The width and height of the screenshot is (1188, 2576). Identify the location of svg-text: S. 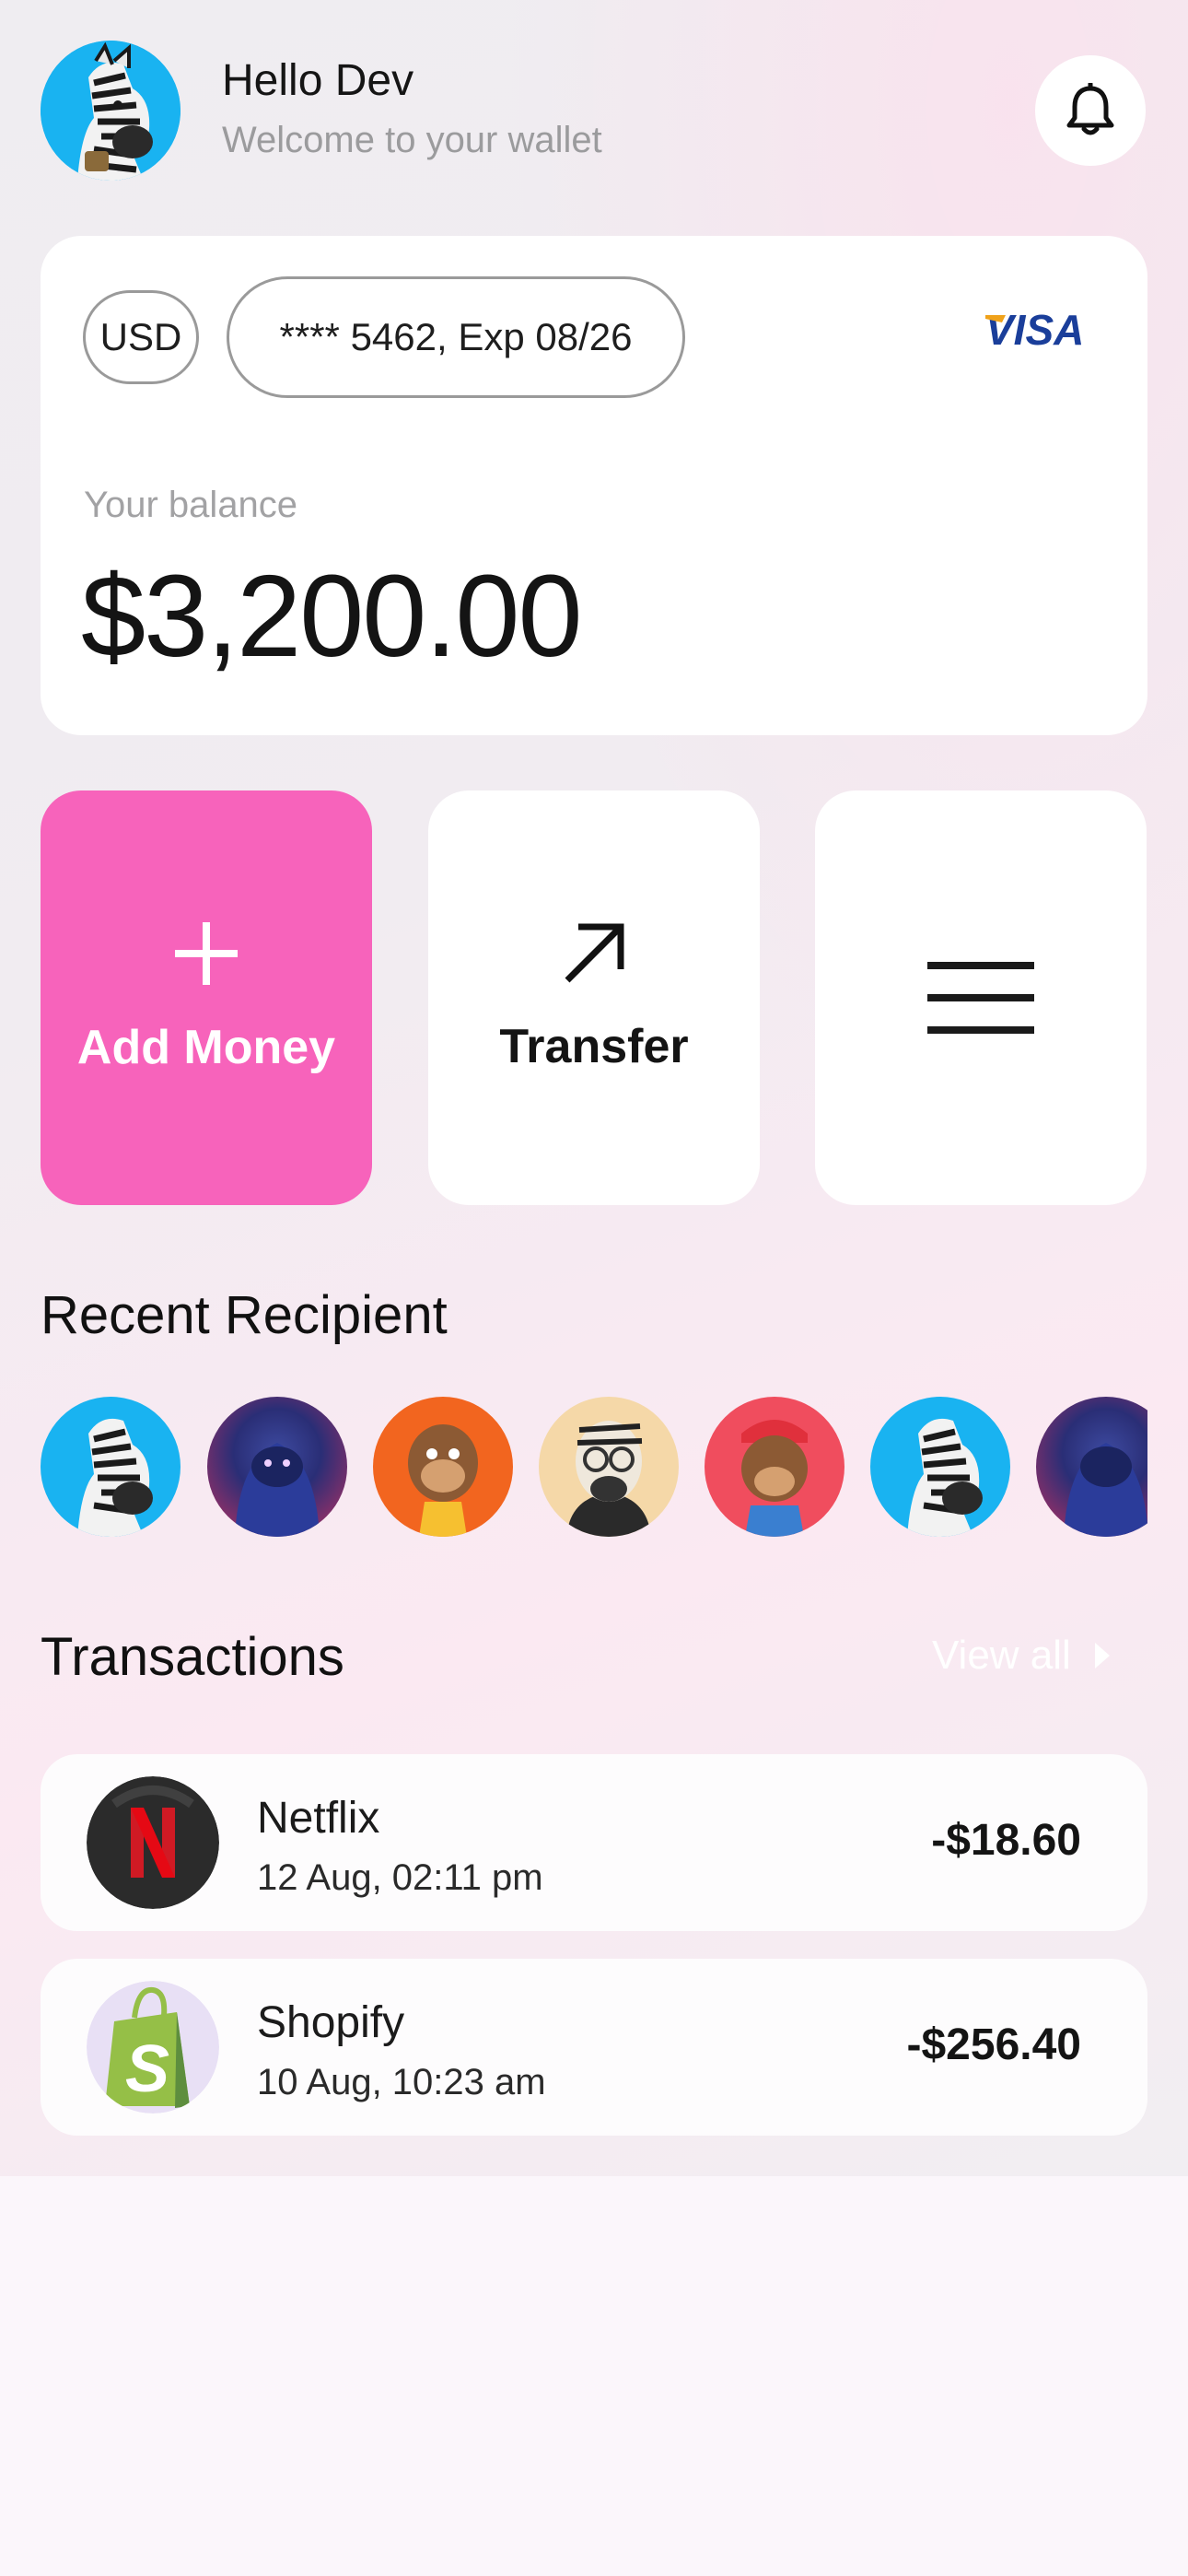
(147, 2069).